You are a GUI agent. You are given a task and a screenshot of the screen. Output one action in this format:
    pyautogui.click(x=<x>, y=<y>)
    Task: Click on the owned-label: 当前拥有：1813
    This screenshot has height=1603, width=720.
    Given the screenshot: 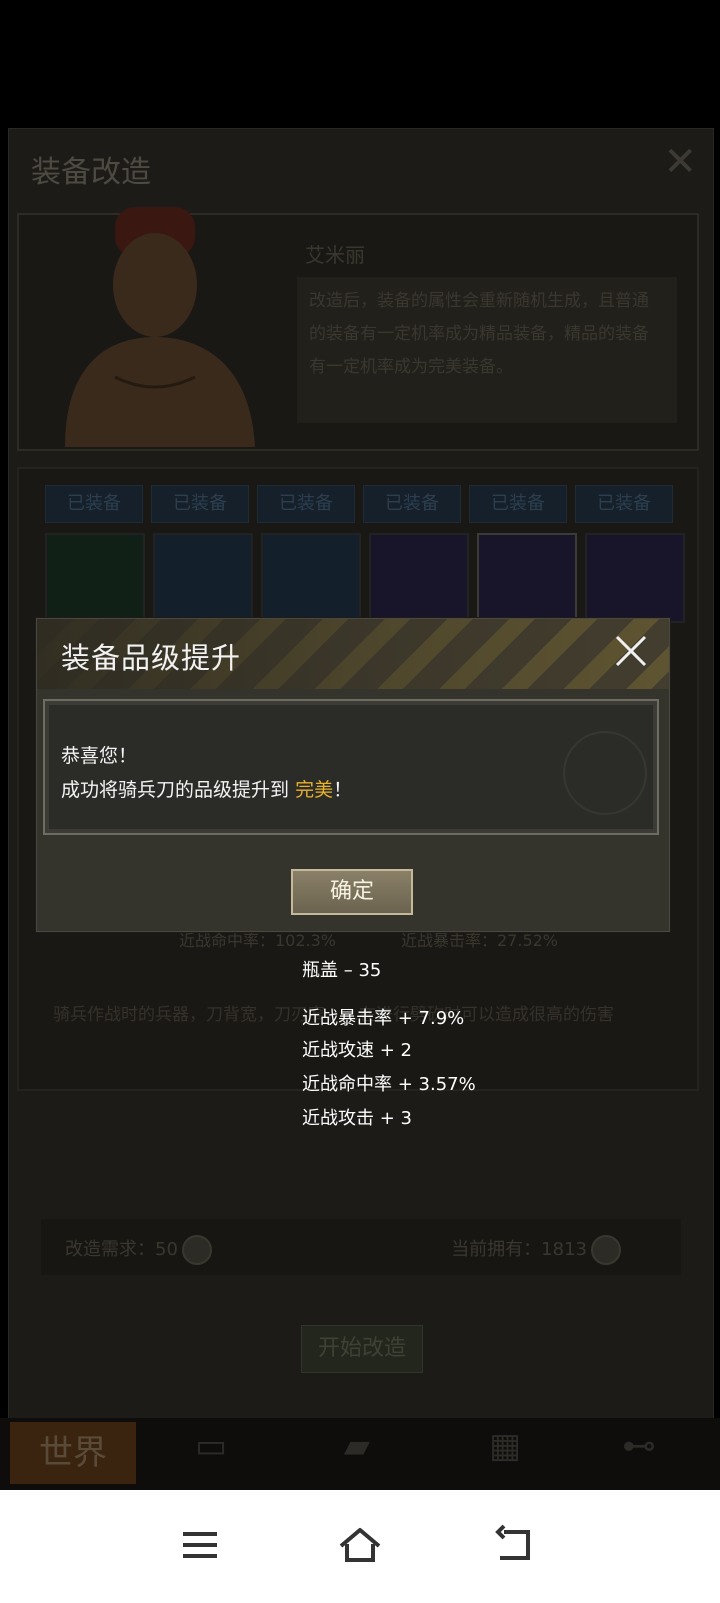 What is the action you would take?
    pyautogui.click(x=536, y=1250)
    